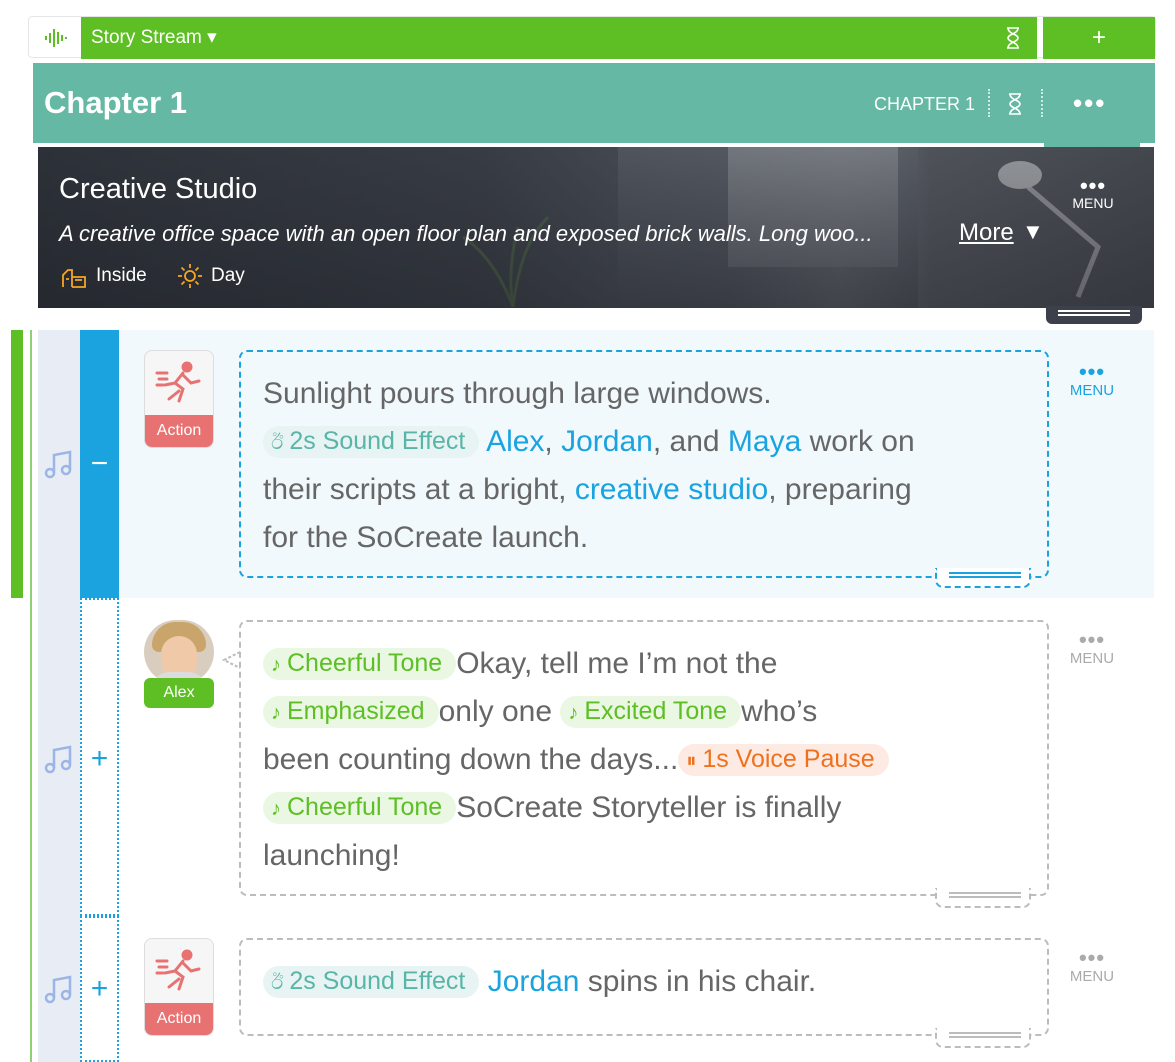  Describe the element at coordinates (277, 443) in the screenshot. I see `timer-icon: ඊ` at that location.